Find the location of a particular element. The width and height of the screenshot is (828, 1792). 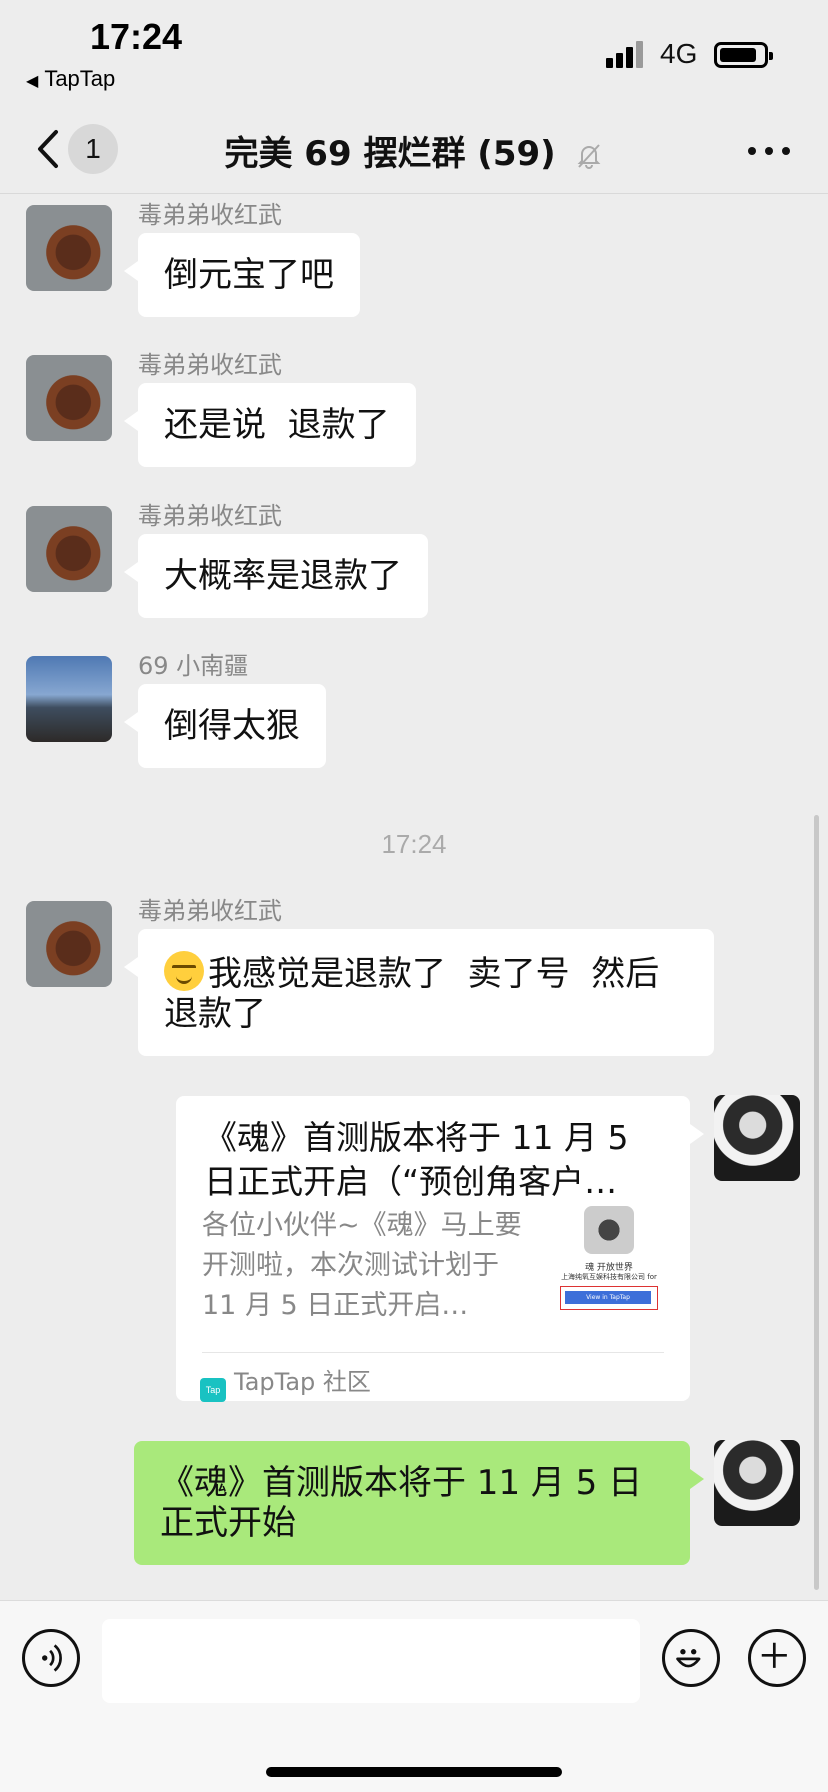

more-options-icon is located at coordinates (769, 151).